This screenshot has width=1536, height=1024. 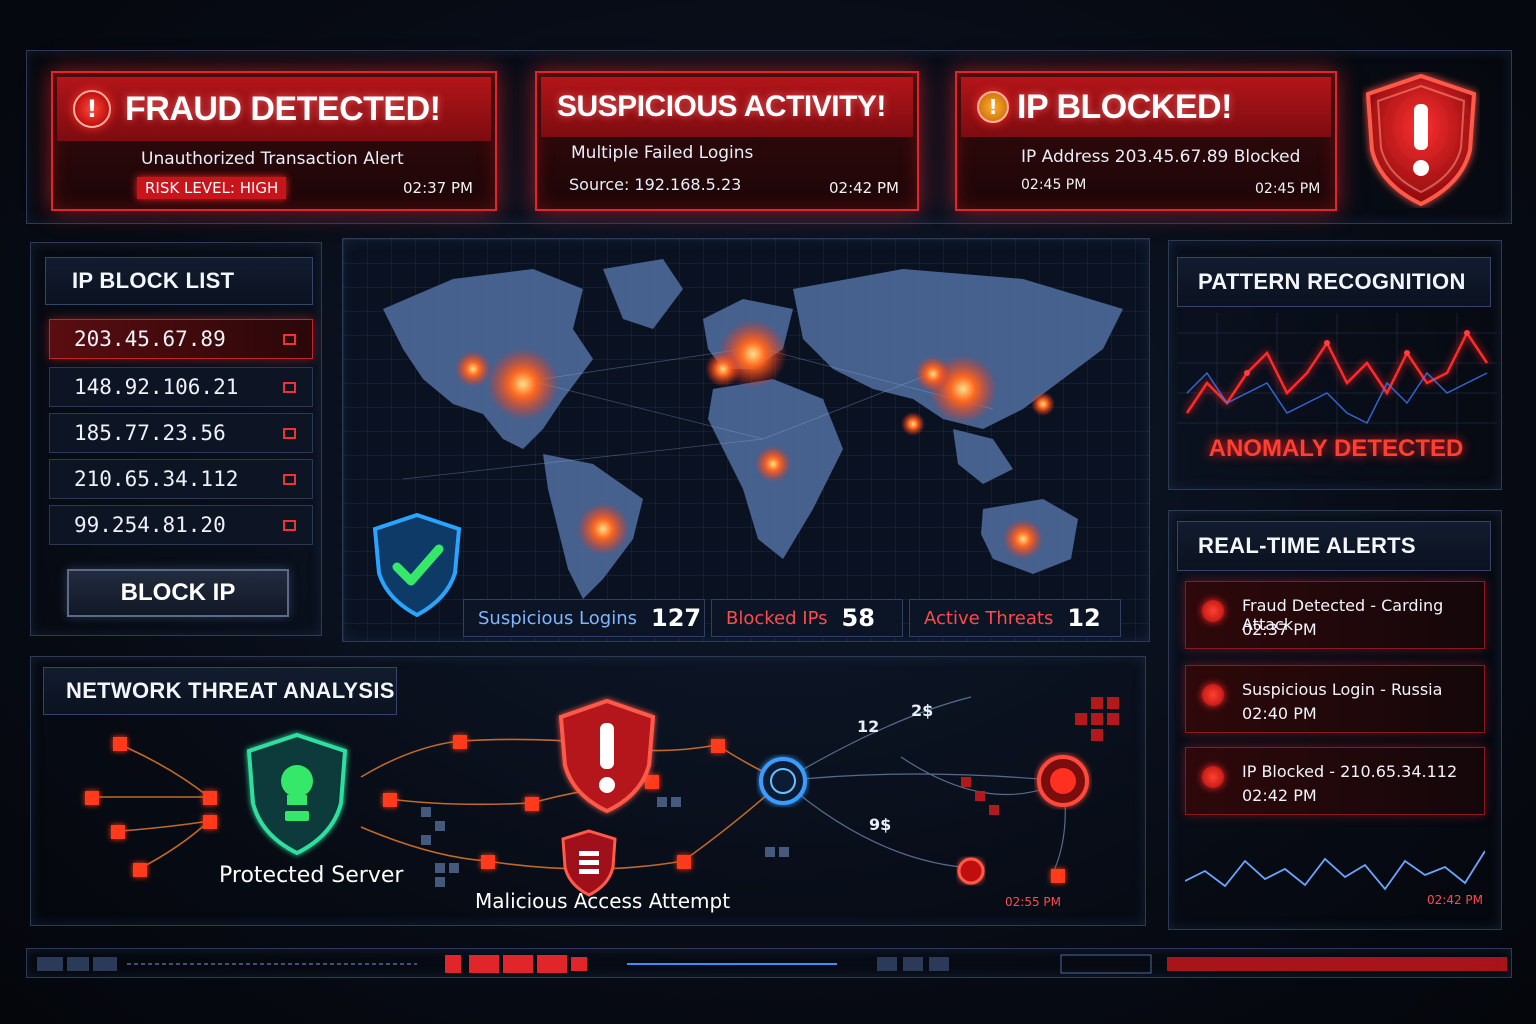 What do you see at coordinates (858, 618) in the screenshot?
I see `stat-value: 58` at bounding box center [858, 618].